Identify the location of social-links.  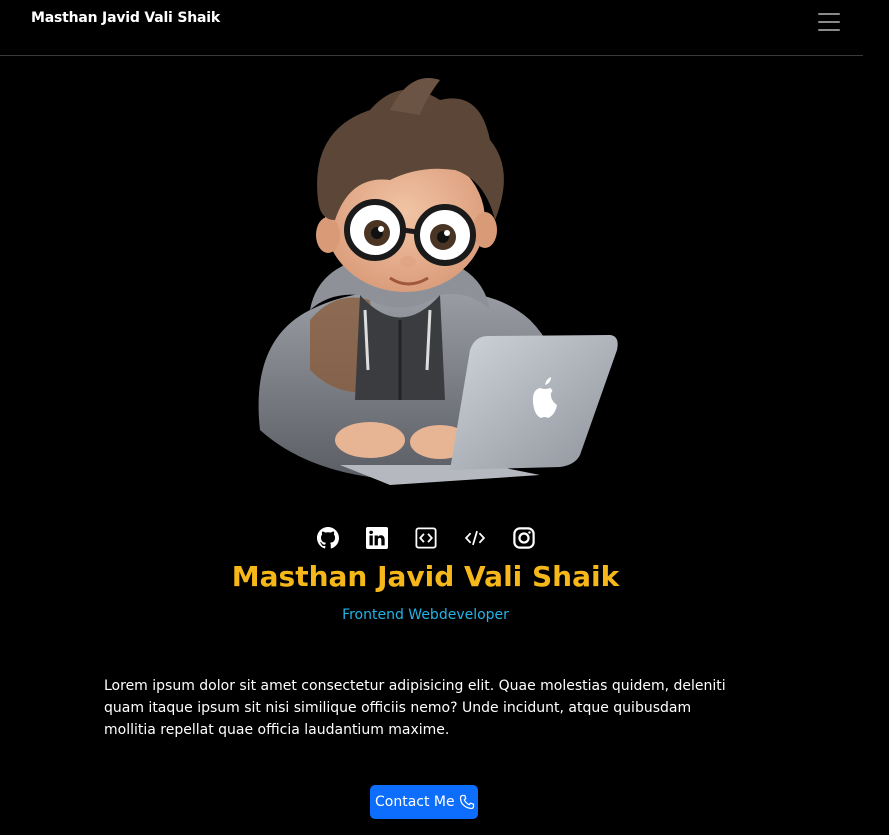
(425, 538).